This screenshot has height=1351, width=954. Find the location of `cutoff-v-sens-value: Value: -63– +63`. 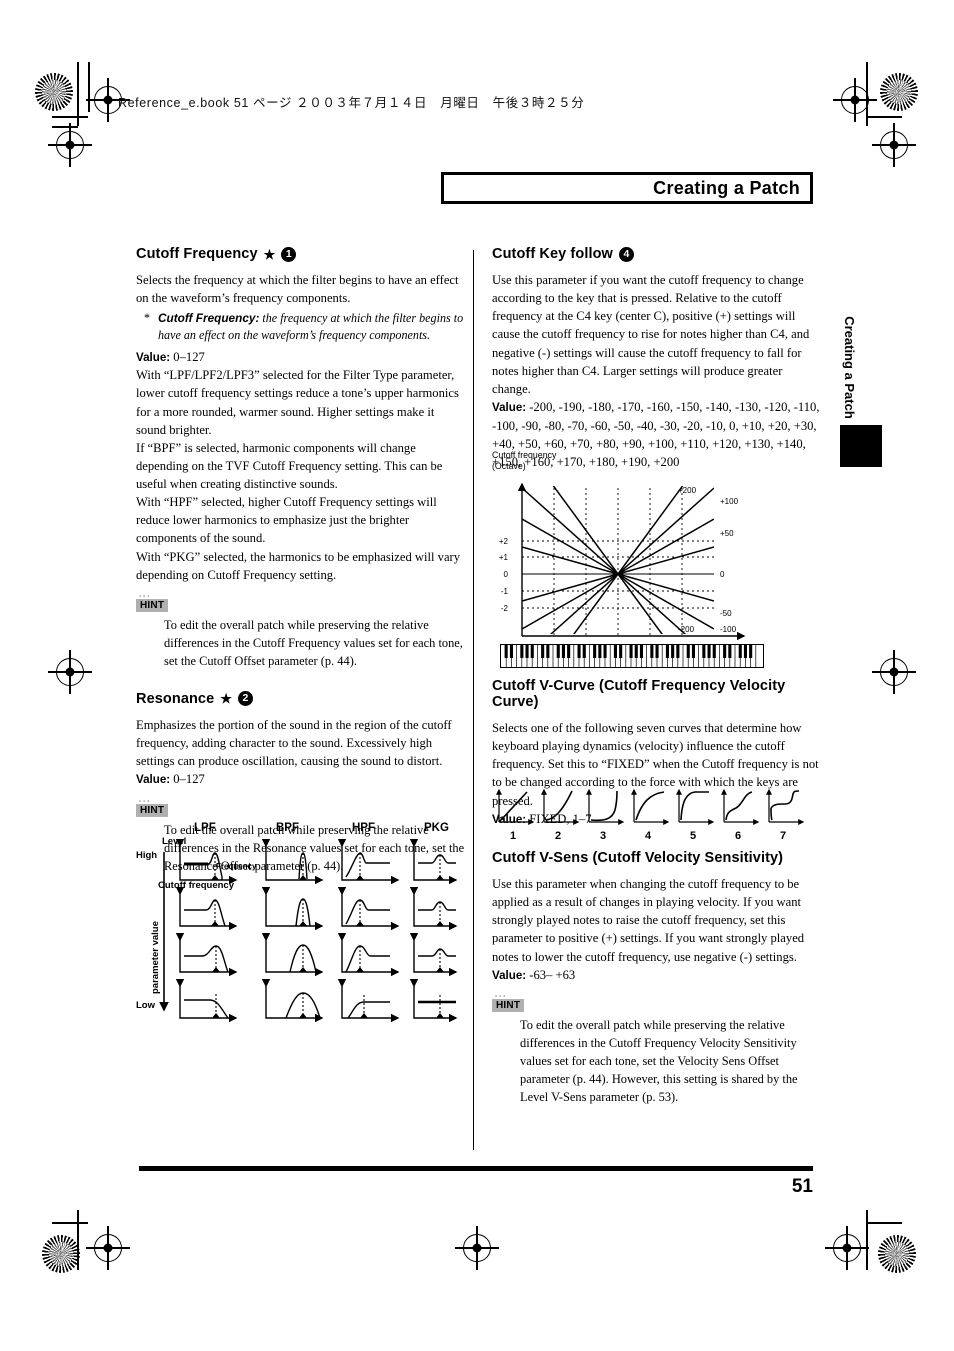

cutoff-v-sens-value: Value: -63– +63 is located at coordinates (657, 975).